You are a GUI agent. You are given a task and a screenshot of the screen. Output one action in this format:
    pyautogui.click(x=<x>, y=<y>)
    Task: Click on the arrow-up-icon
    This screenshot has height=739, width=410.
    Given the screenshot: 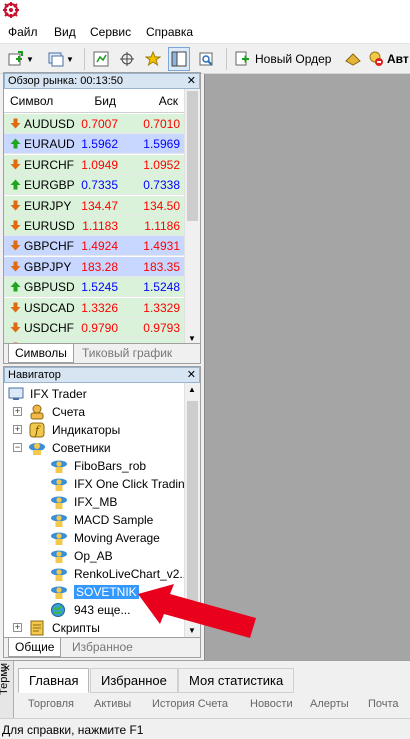 What is the action you would take?
    pyautogui.click(x=15, y=184)
    